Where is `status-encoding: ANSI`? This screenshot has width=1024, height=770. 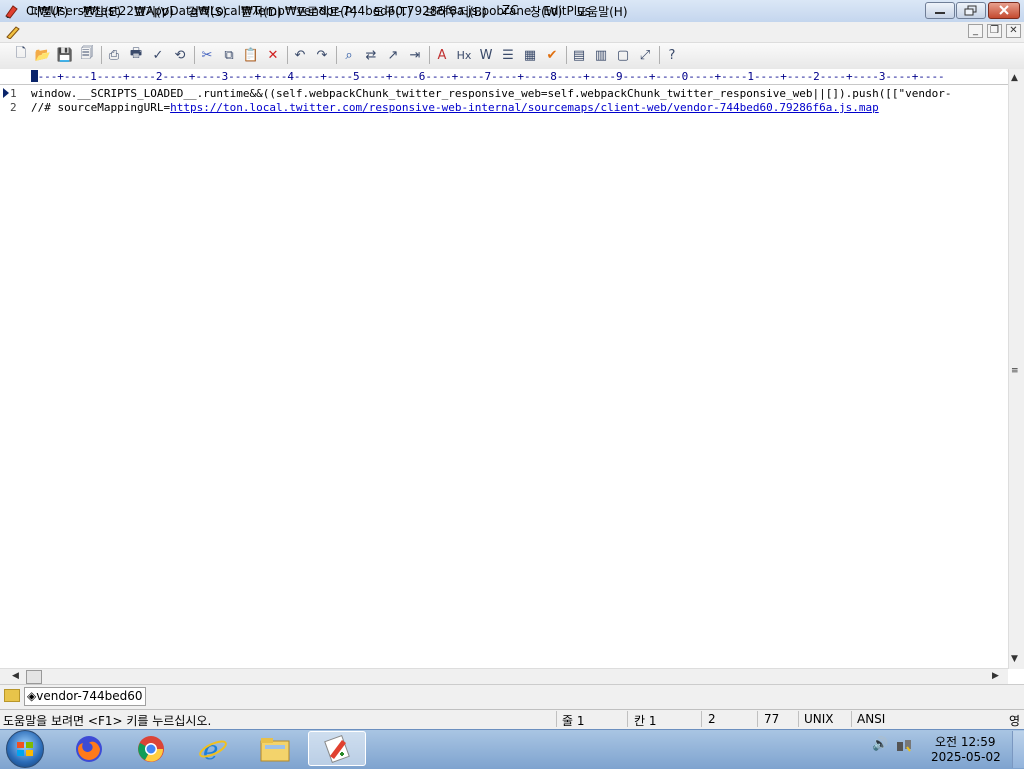 status-encoding: ANSI is located at coordinates (871, 719).